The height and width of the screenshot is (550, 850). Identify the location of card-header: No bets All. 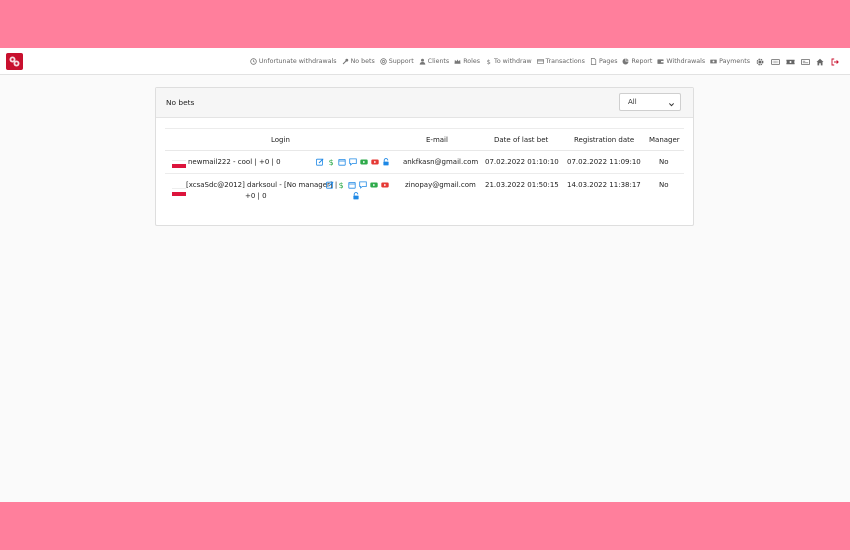
(424, 103).